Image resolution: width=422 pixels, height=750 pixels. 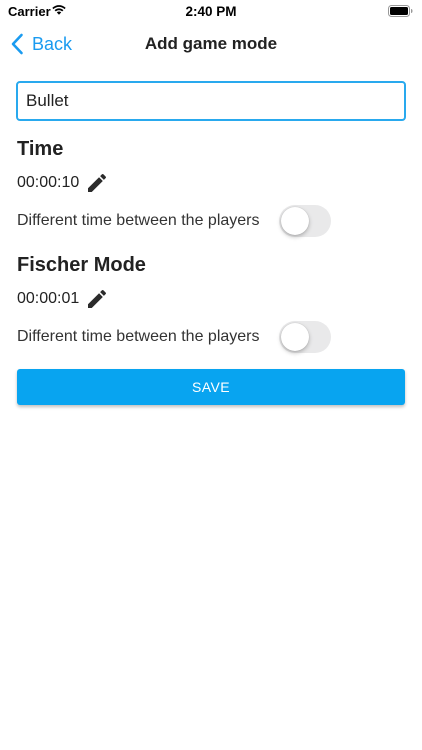 What do you see at coordinates (48, 298) in the screenshot?
I see `fischer-value: 00:00:01` at bounding box center [48, 298].